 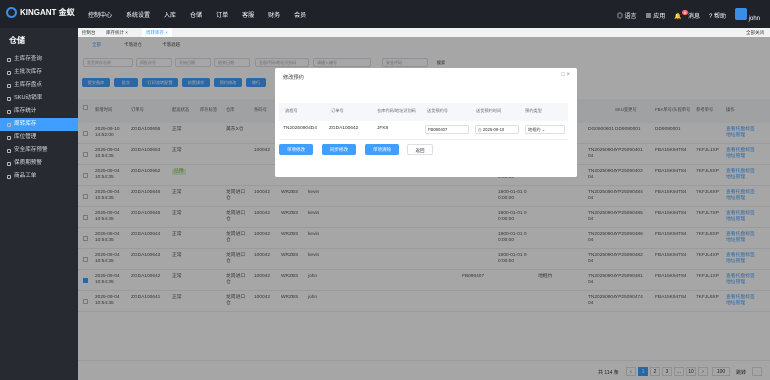 What do you see at coordinates (25, 111) in the screenshot?
I see `sidebar-item-label: 库存统计` at bounding box center [25, 111].